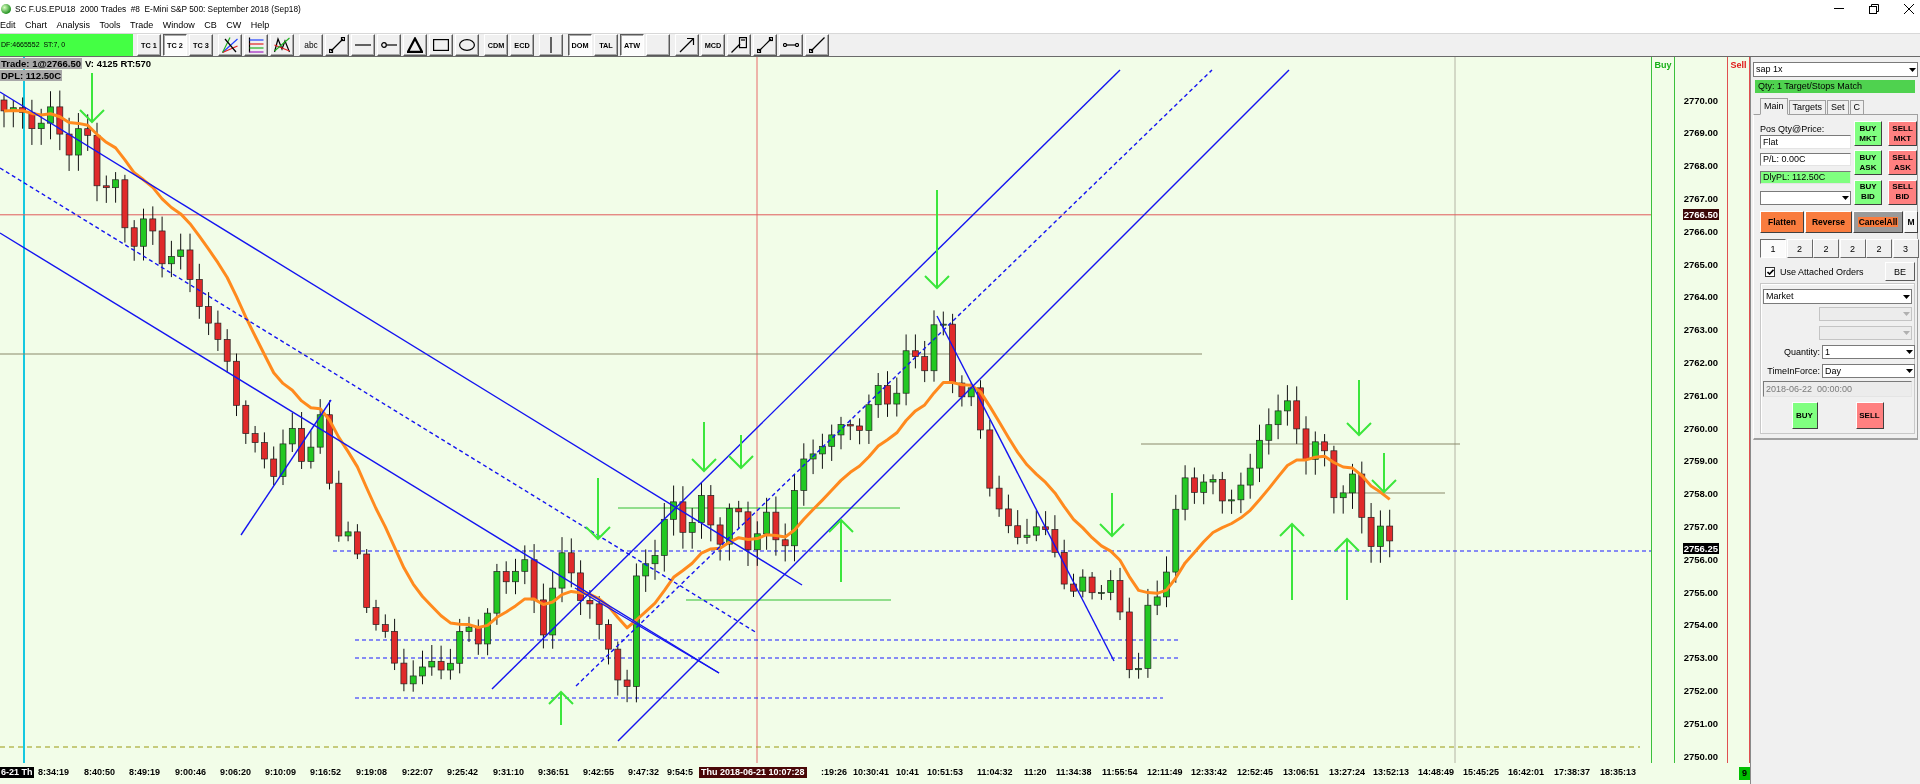 The height and width of the screenshot is (784, 1920). What do you see at coordinates (1835, 69) in the screenshot?
I see `account-dropdown: sap 1x` at bounding box center [1835, 69].